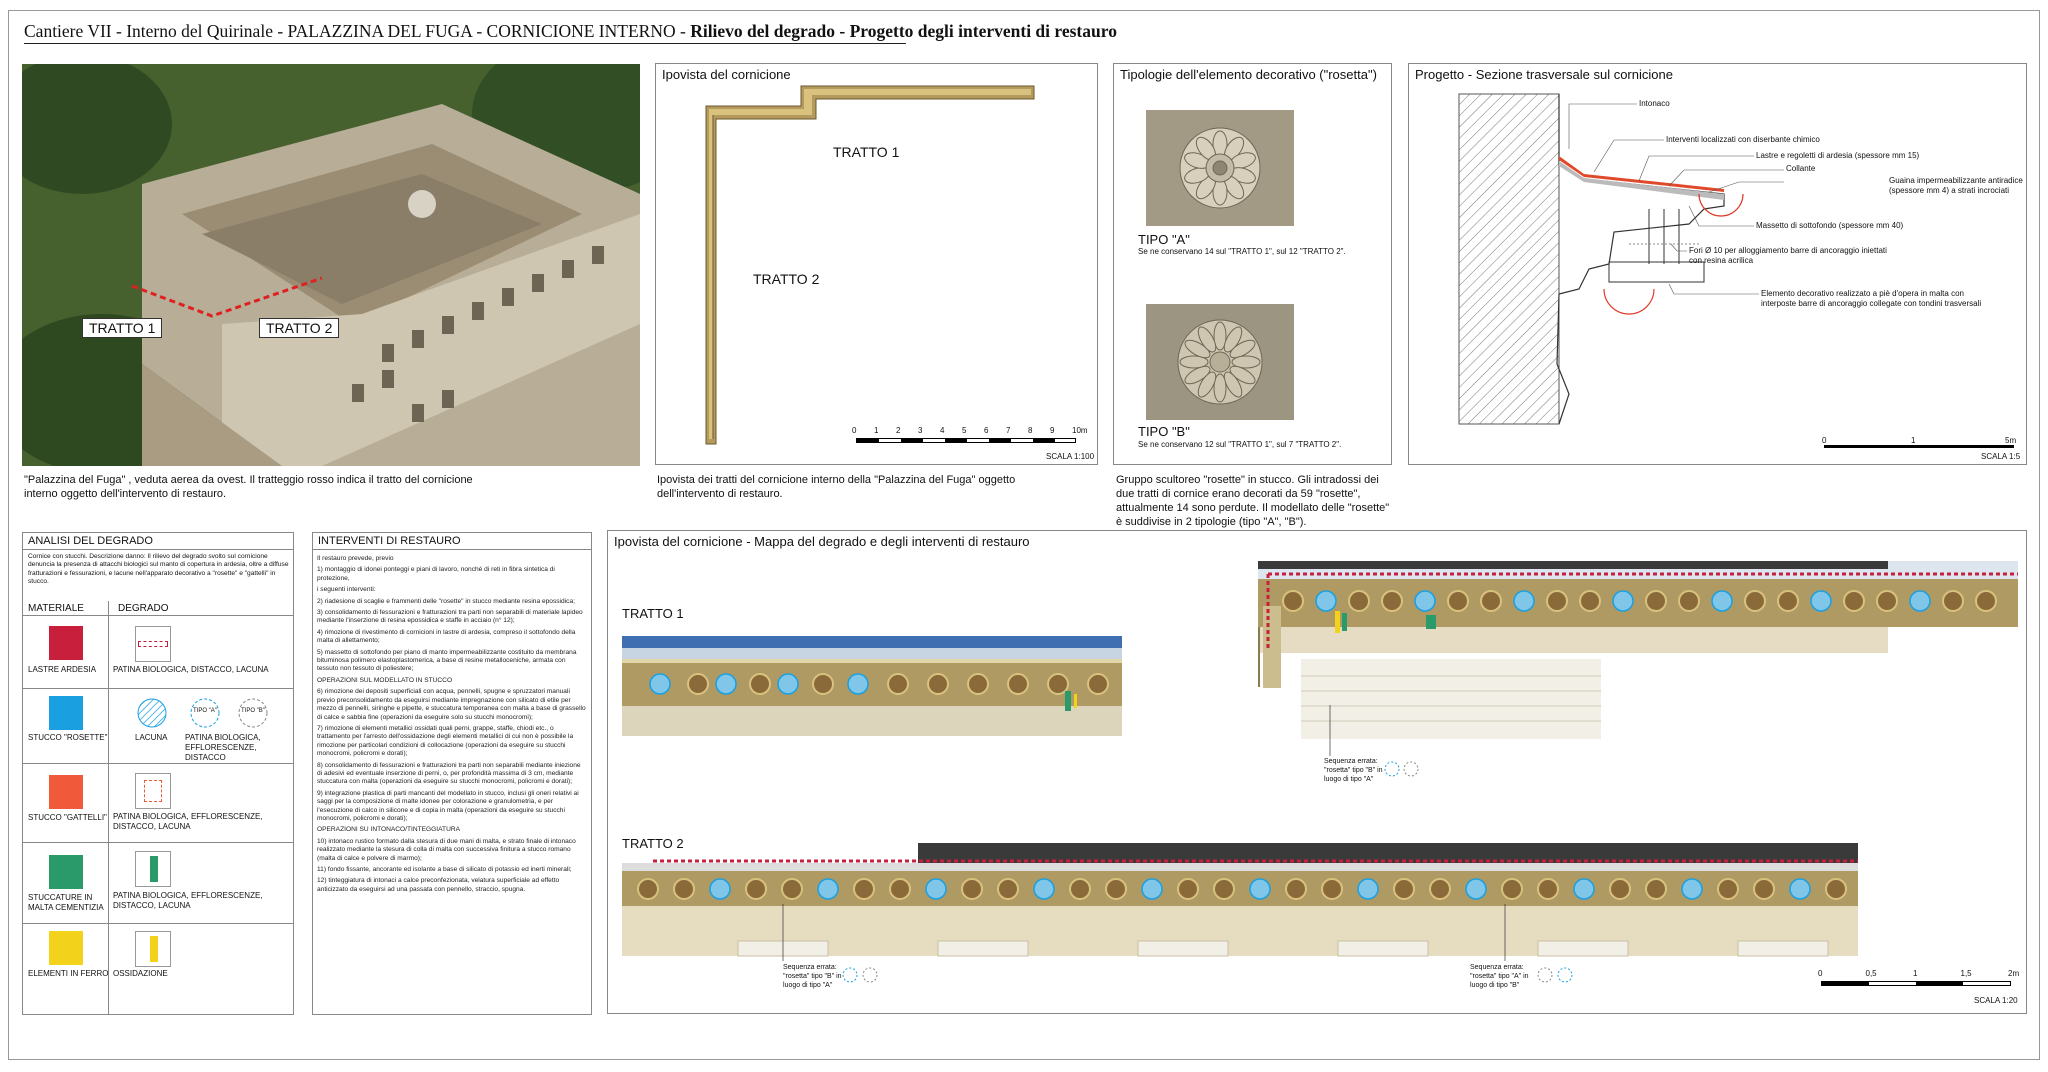 The width and height of the screenshot is (2048, 1072). Describe the element at coordinates (1916, 983) in the screenshot. I see `mappa-scale-bar` at that location.